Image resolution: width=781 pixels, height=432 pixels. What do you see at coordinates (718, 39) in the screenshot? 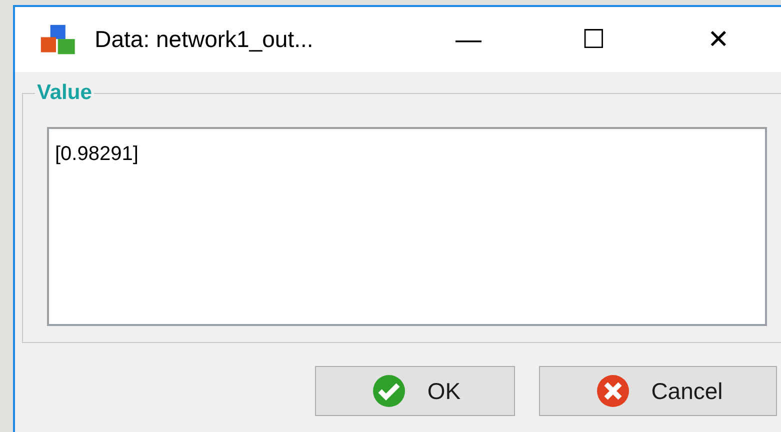
I see `close-button: ✕` at bounding box center [718, 39].